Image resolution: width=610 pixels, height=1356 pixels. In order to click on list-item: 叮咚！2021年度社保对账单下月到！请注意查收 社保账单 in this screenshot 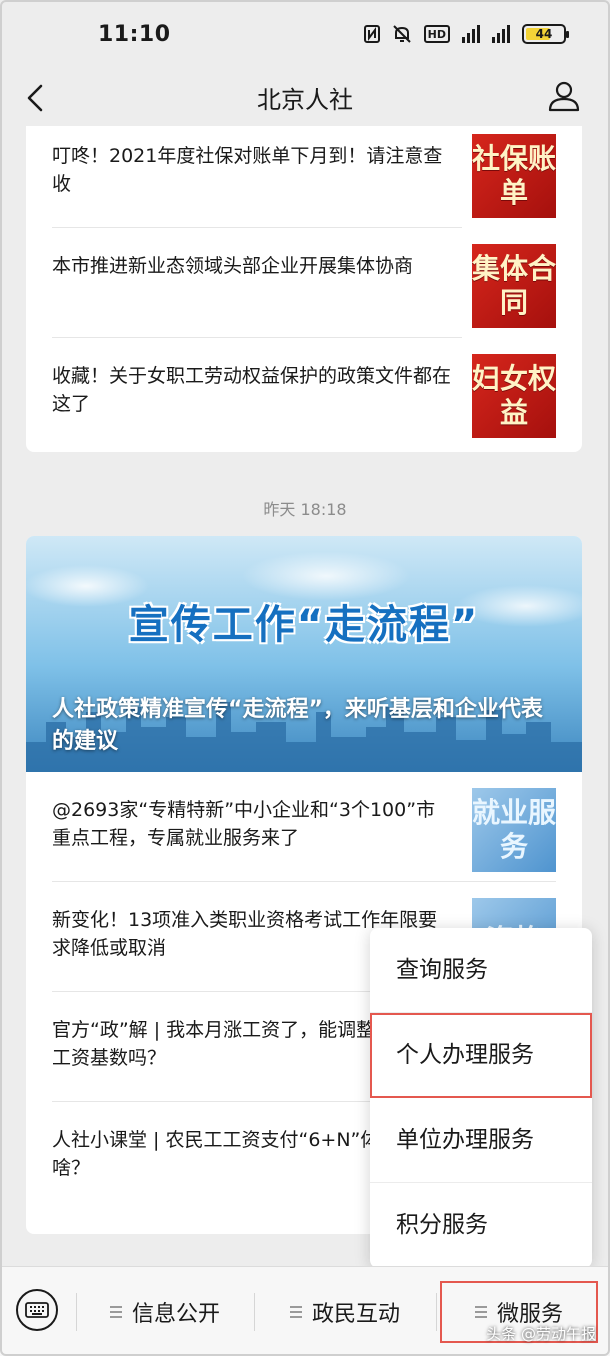, I will do `click(304, 177)`.